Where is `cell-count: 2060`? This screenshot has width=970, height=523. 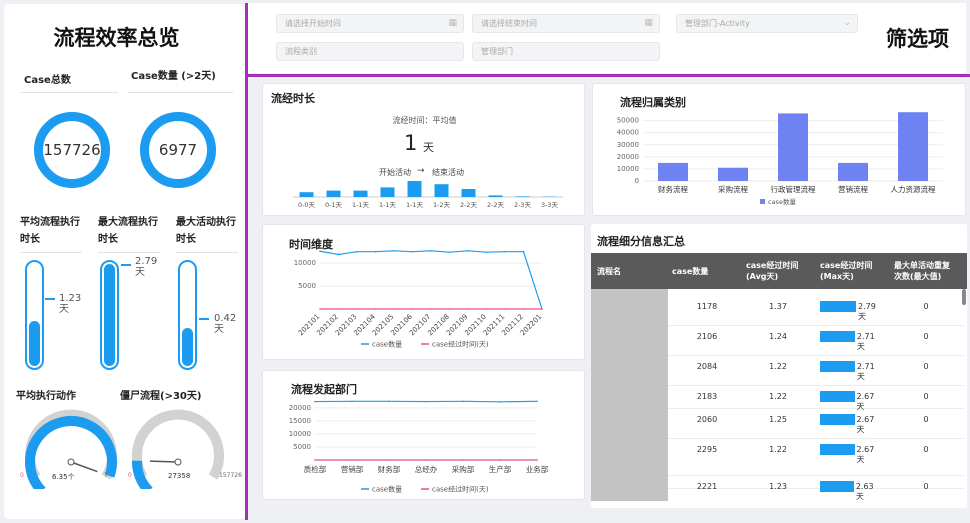 cell-count: 2060 is located at coordinates (707, 419).